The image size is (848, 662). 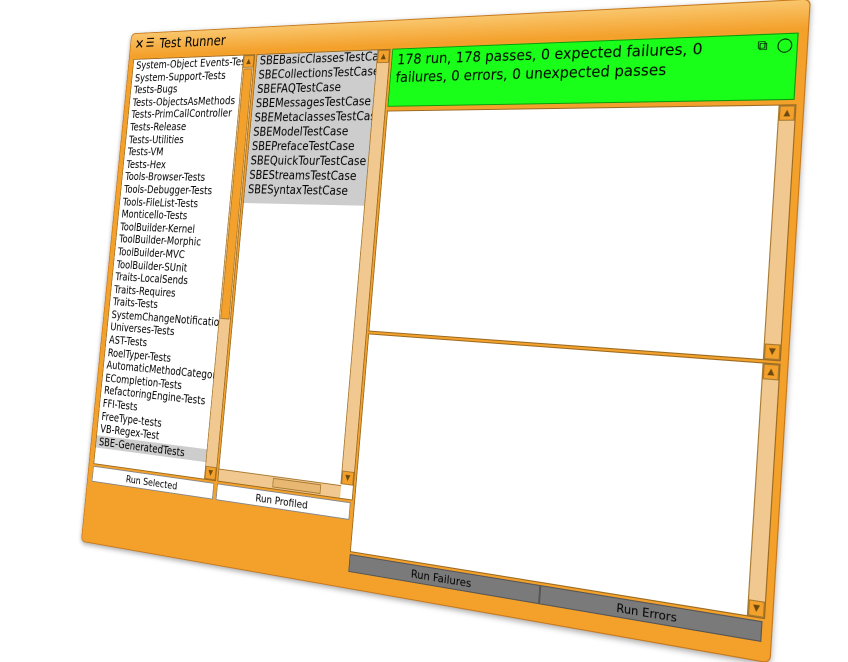 I want to click on testcase-item: SBEPrefaceTestCase, so click(x=315, y=147).